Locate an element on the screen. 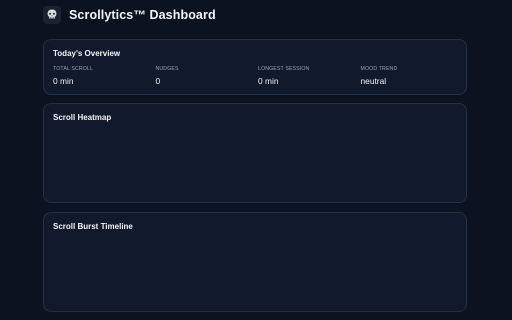 The image size is (512, 320). stat-value: neutral is located at coordinates (373, 81).